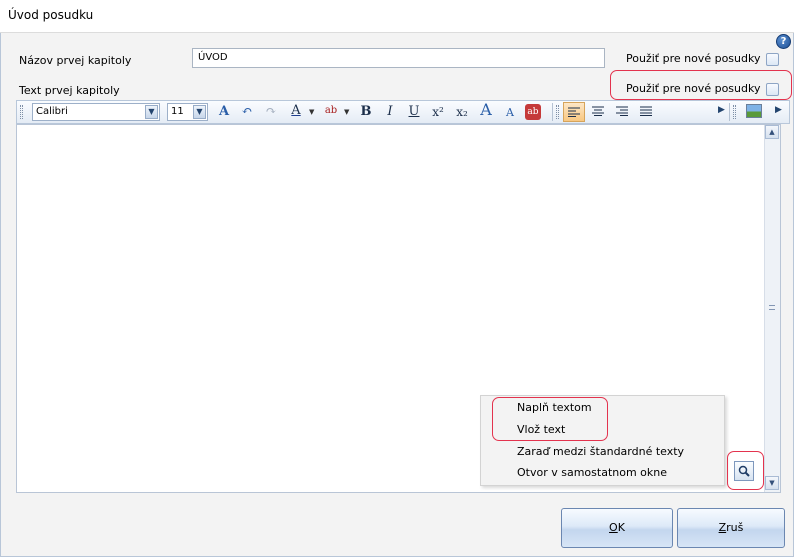  I want to click on use-for-new-checkbox, so click(772, 59).